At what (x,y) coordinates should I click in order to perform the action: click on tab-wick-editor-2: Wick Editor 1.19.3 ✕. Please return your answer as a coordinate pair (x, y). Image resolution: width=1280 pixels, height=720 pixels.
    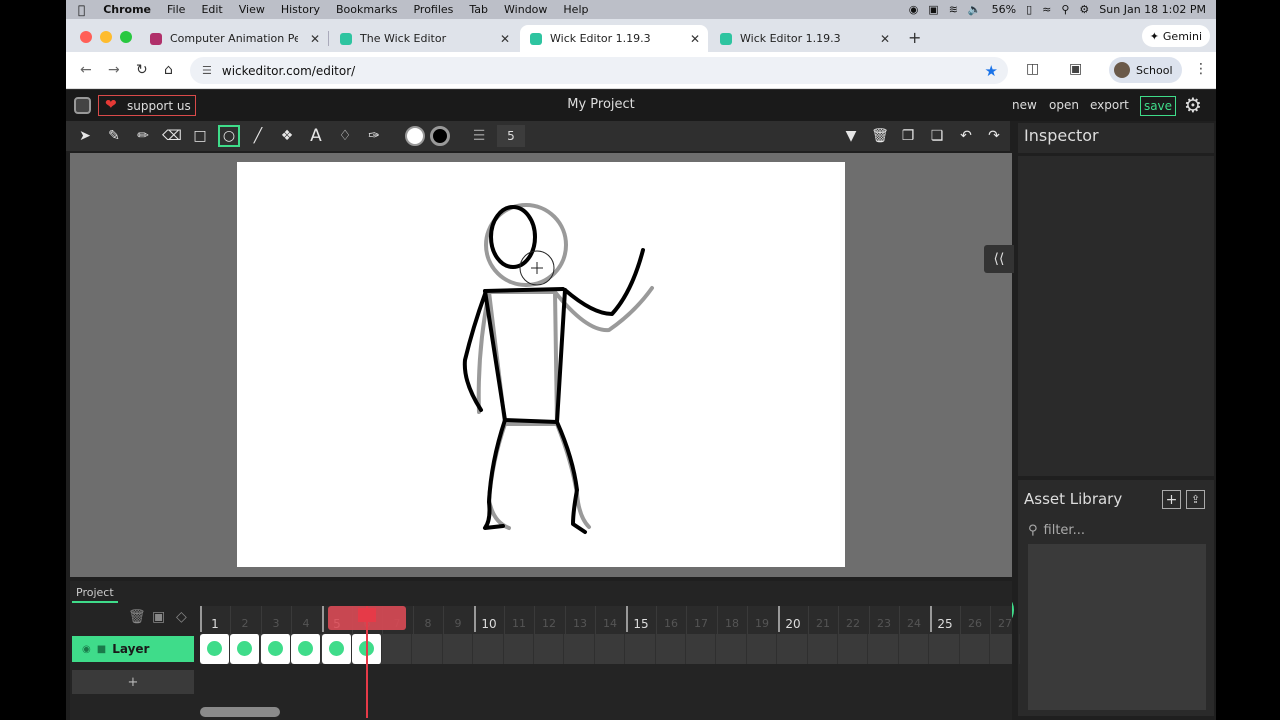
    Looking at the image, I should click on (804, 38).